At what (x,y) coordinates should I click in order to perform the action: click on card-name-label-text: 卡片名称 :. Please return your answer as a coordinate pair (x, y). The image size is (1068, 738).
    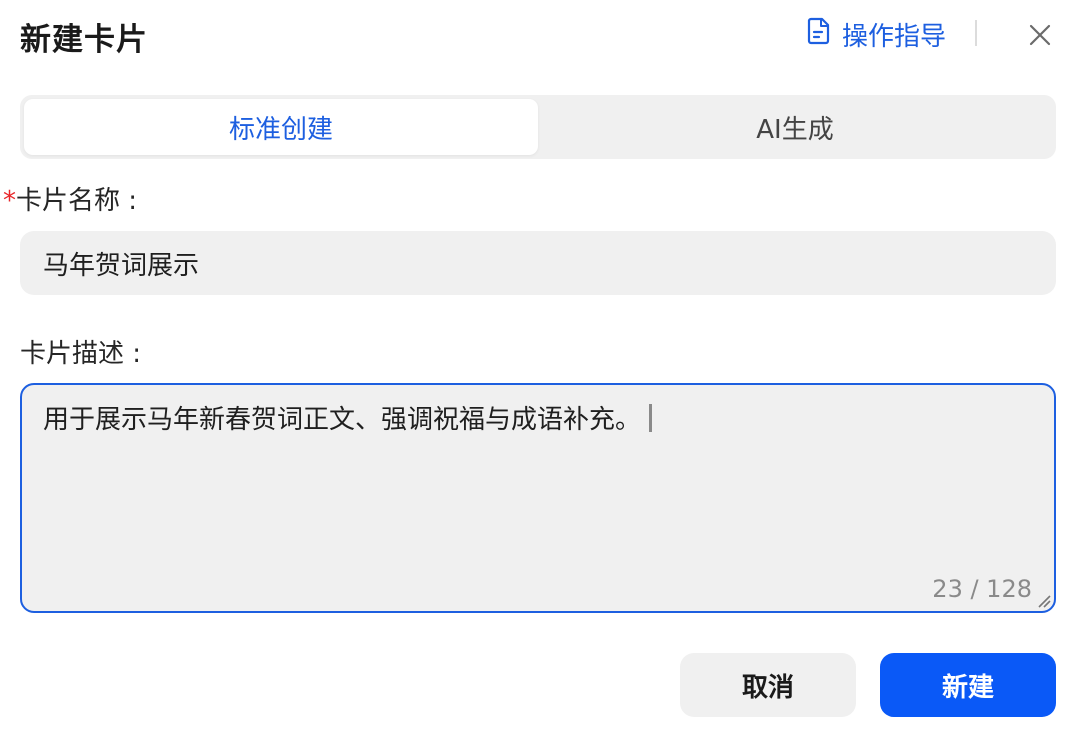
    Looking at the image, I should click on (77, 201).